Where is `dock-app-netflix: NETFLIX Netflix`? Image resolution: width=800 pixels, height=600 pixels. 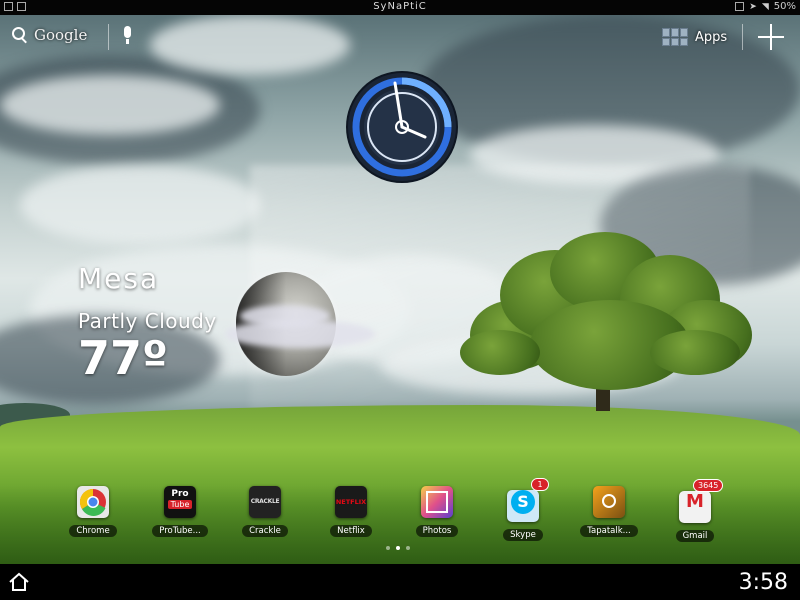
dock-app-netflix: NETFLIX Netflix is located at coordinates (351, 511).